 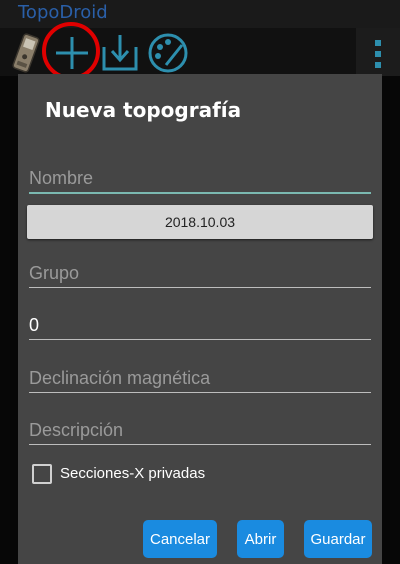 What do you see at coordinates (260, 539) in the screenshot?
I see `open-button: Abrir` at bounding box center [260, 539].